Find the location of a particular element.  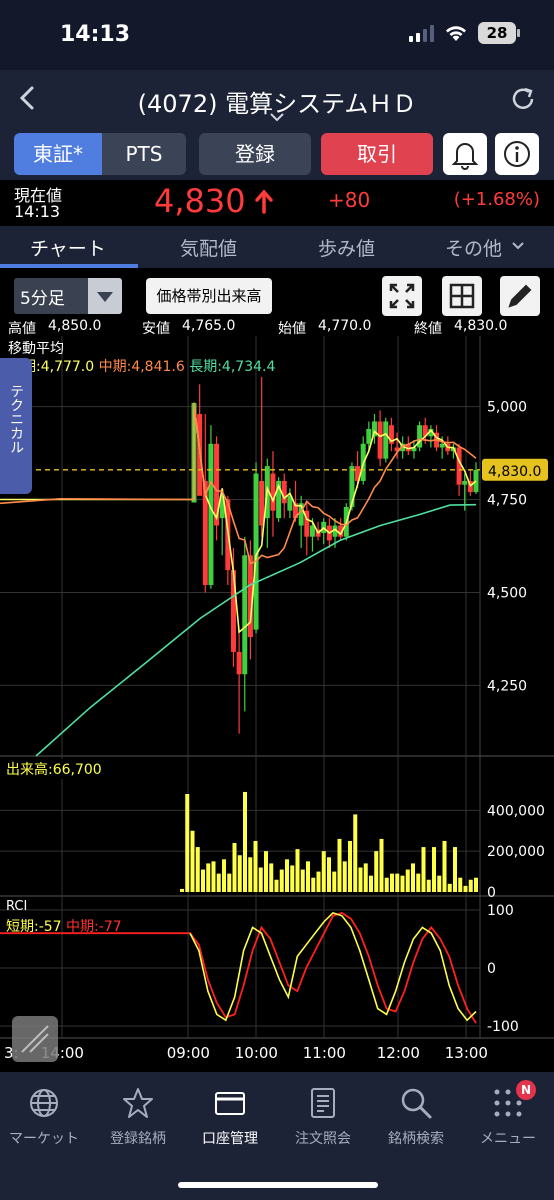

dropdown-button is located at coordinates (105, 296).